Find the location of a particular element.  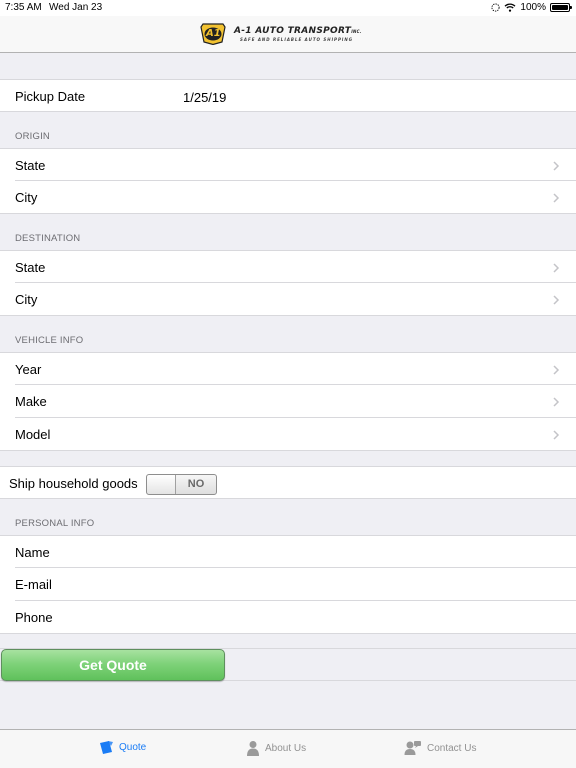

destination-city-label: City is located at coordinates (26, 299).